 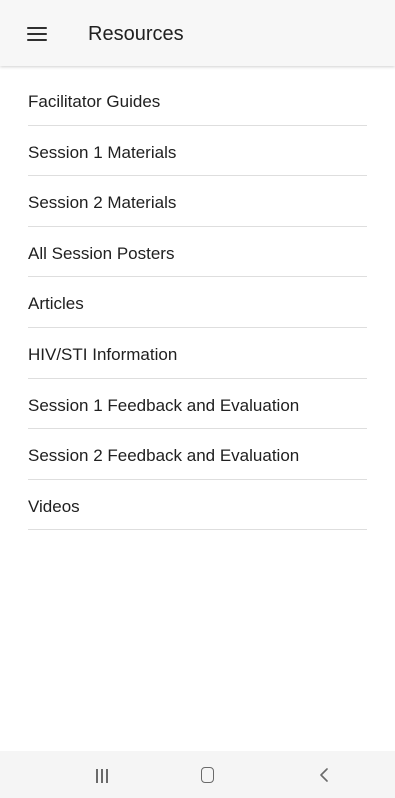 I want to click on menu-button, so click(x=38, y=34).